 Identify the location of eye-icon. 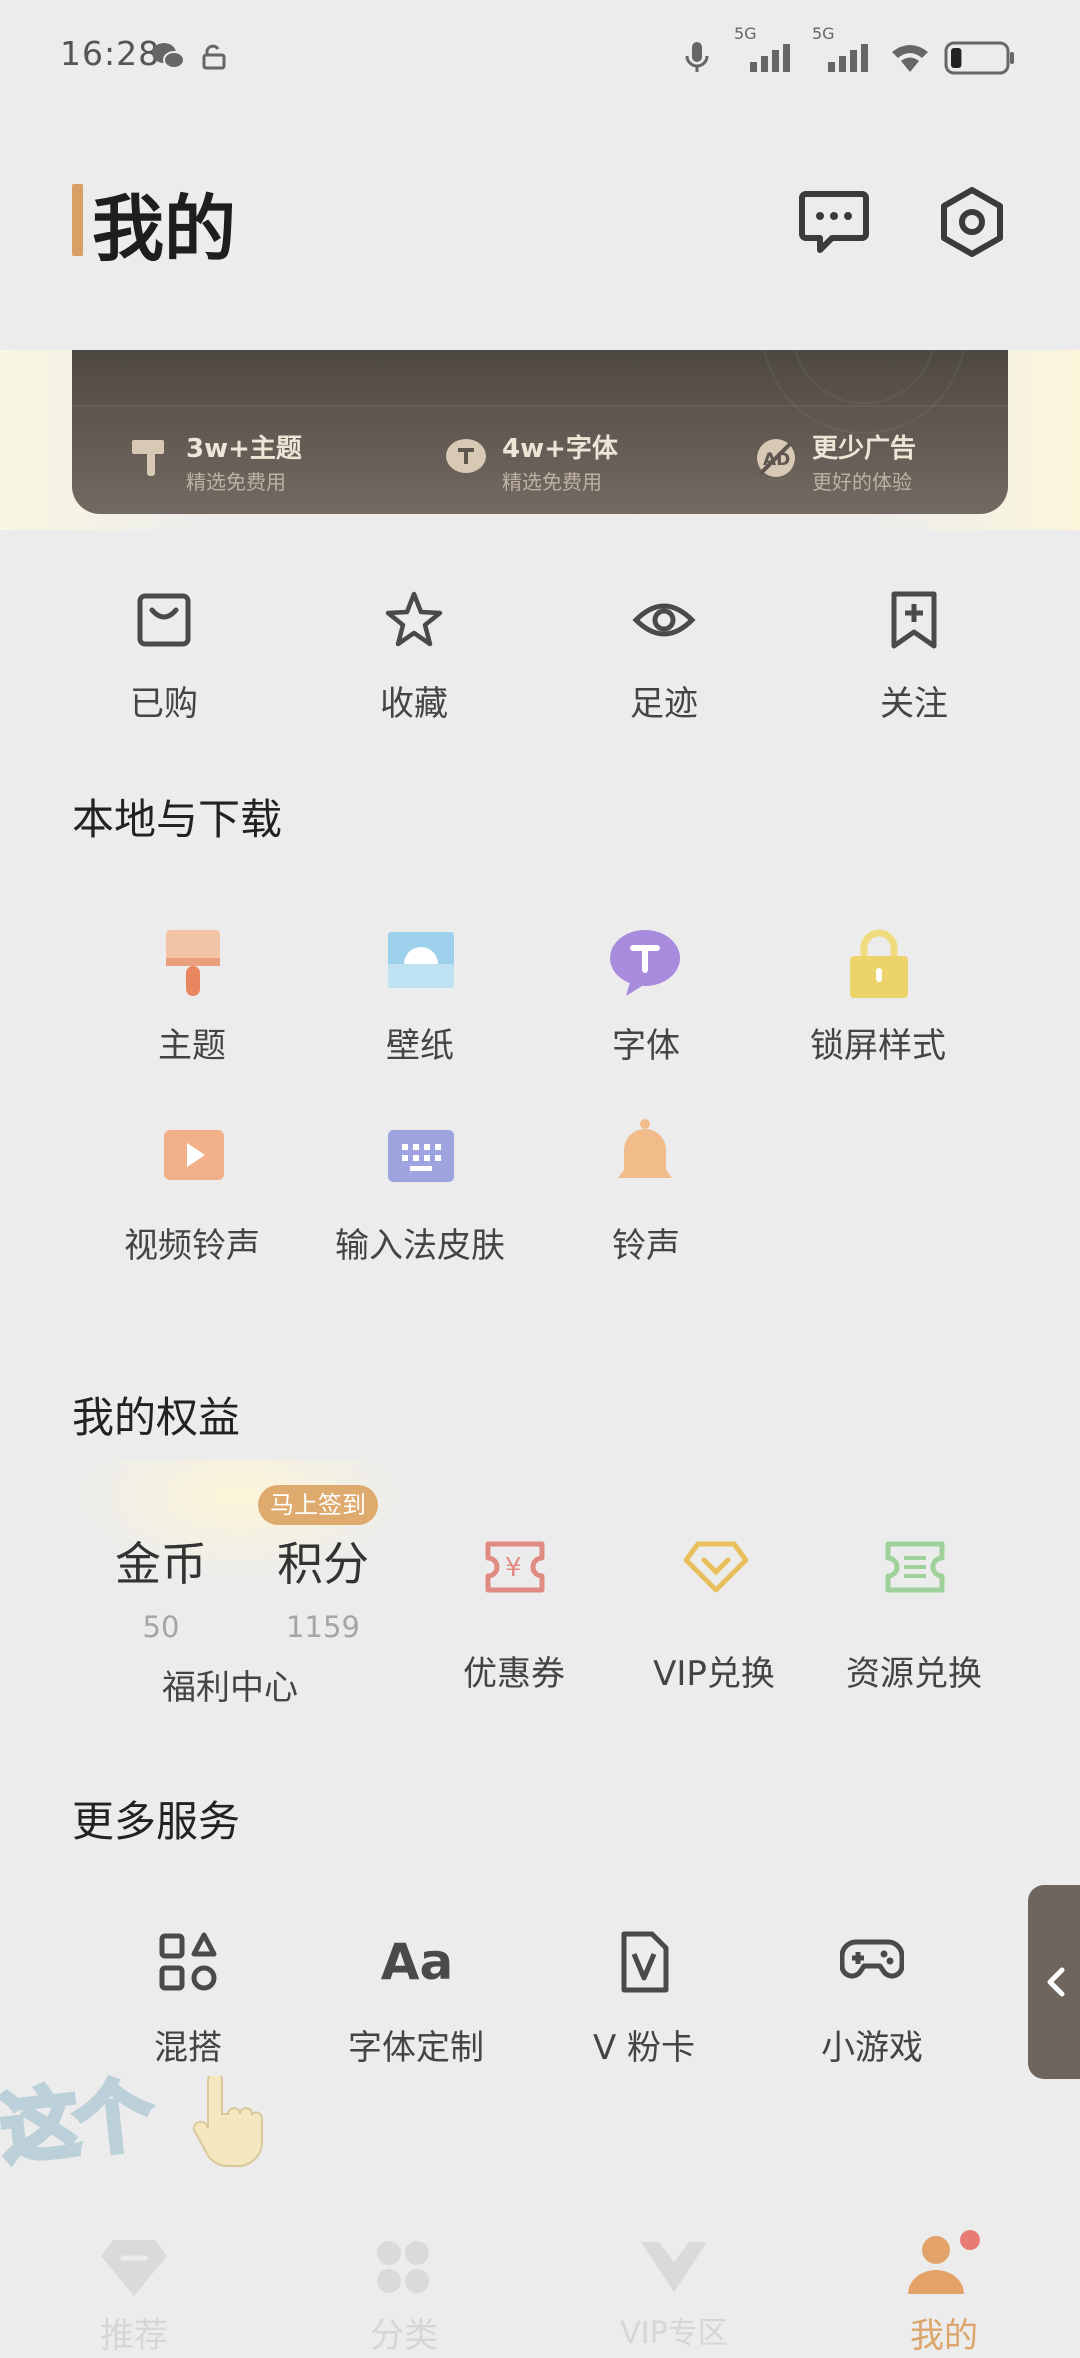
(664, 620).